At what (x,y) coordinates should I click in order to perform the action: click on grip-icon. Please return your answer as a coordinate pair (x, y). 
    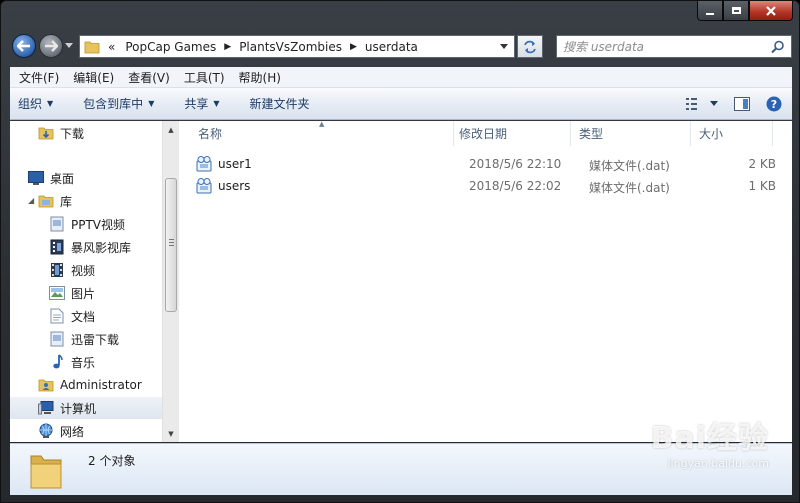
    Looking at the image, I should click on (171, 242).